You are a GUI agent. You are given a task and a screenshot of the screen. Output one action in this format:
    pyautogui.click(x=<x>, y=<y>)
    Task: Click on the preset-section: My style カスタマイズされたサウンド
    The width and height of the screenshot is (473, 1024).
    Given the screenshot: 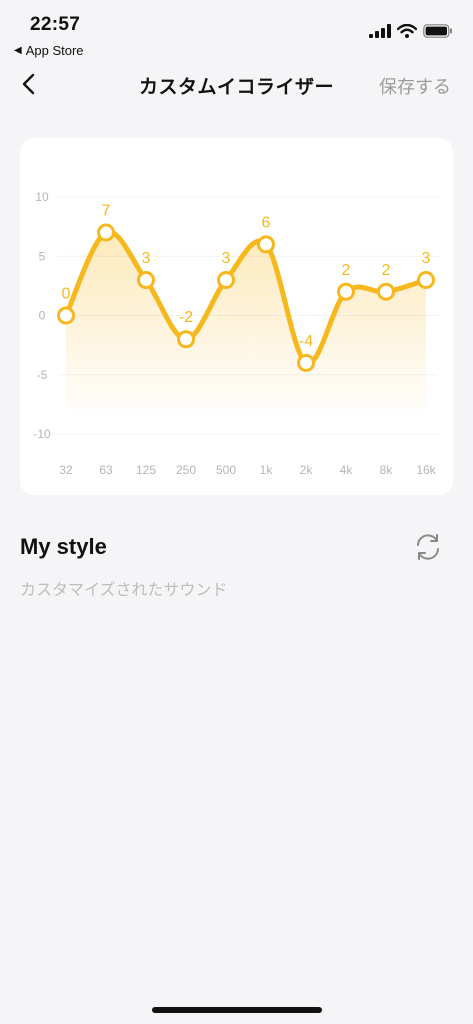 What is the action you would take?
    pyautogui.click(x=236, y=567)
    